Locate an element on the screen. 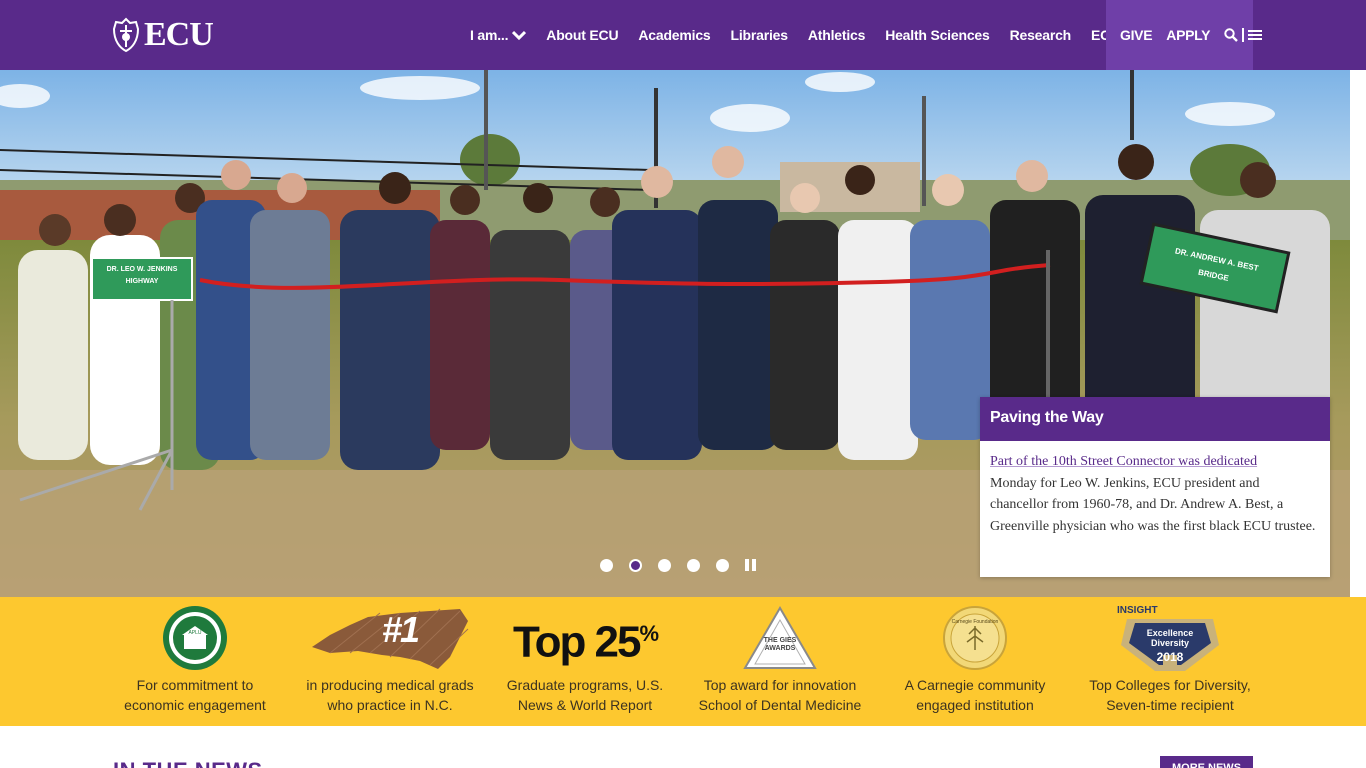 The height and width of the screenshot is (768, 1366). ranking-line: News & World Report is located at coordinates (585, 705).